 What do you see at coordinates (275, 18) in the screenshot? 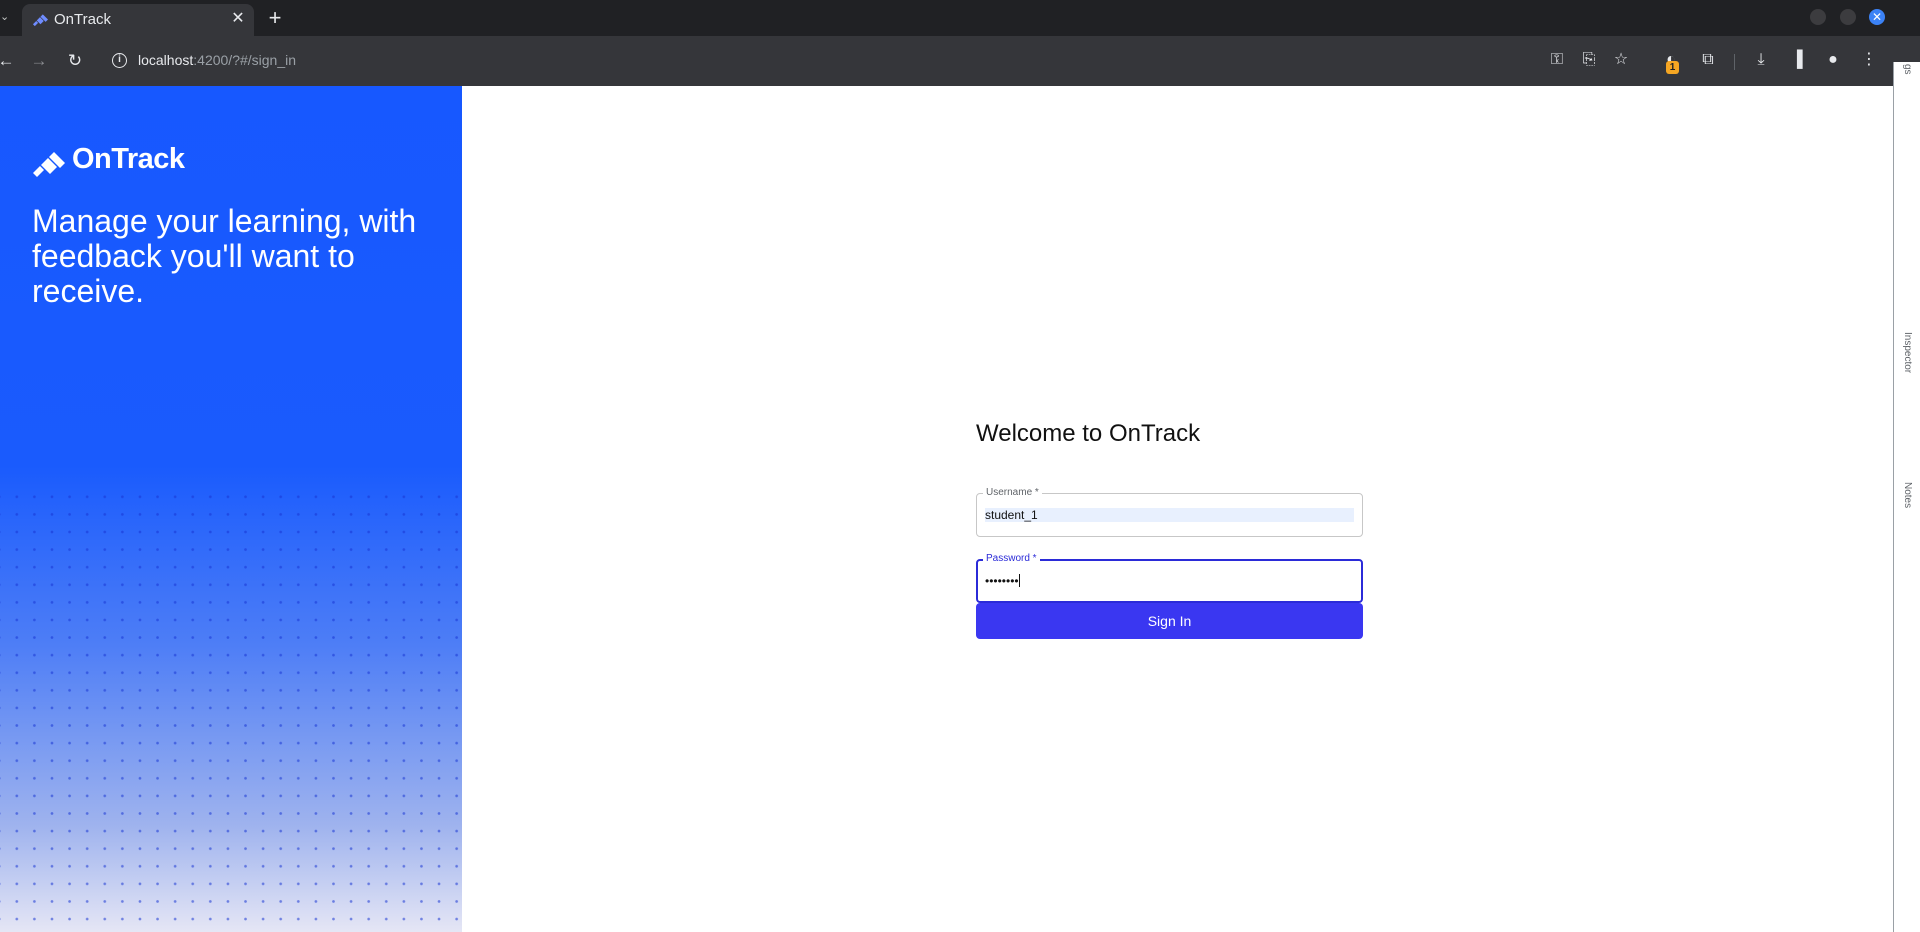
I see `new-tab-icon: +` at bounding box center [275, 18].